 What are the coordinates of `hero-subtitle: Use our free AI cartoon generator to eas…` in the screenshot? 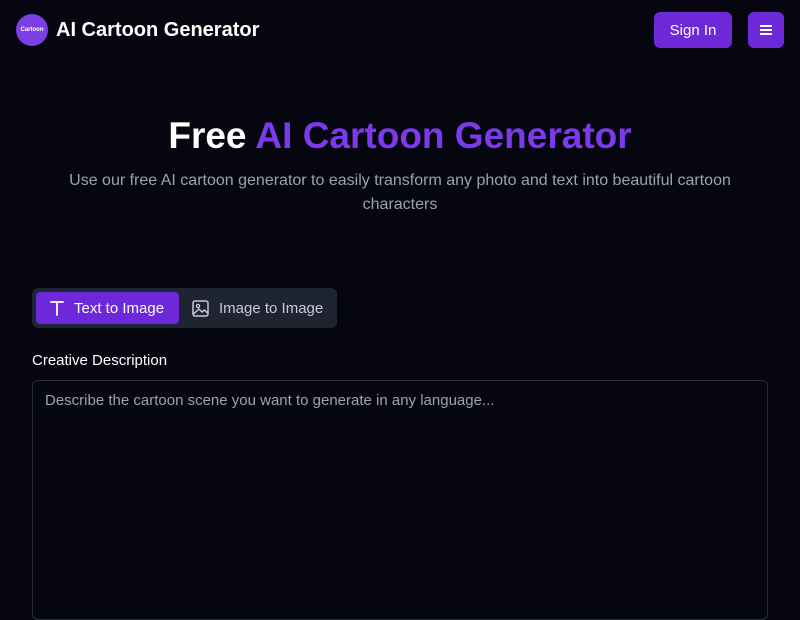 It's located at (400, 192).